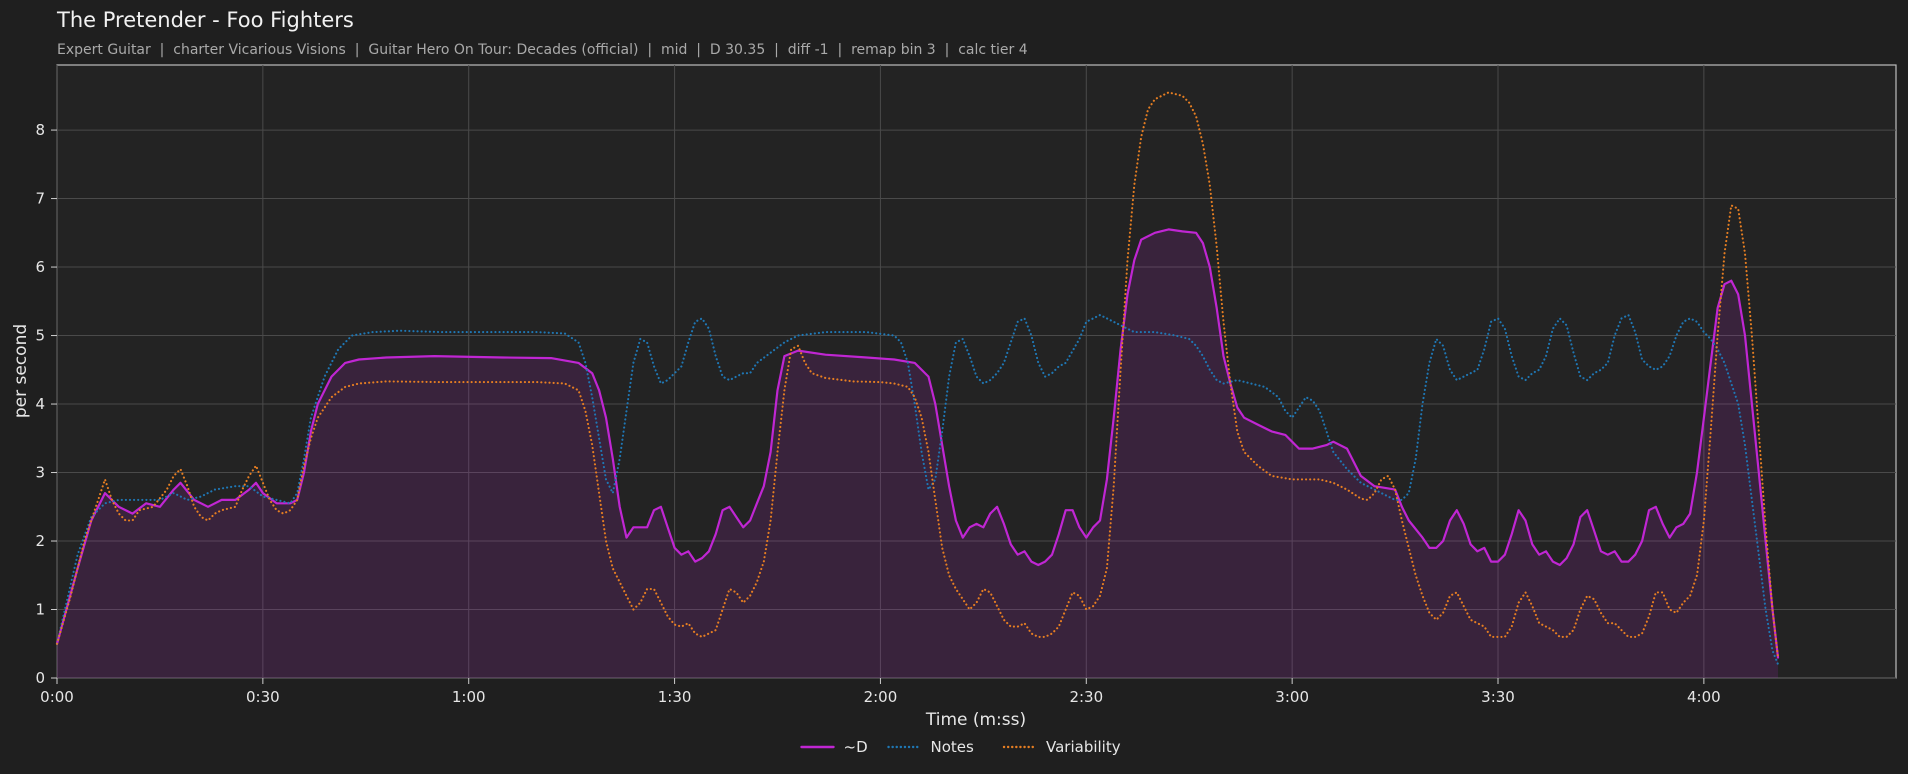 The image size is (1908, 774). Describe the element at coordinates (1086, 697) in the screenshot. I see `x-tick-label: 2:30` at that location.